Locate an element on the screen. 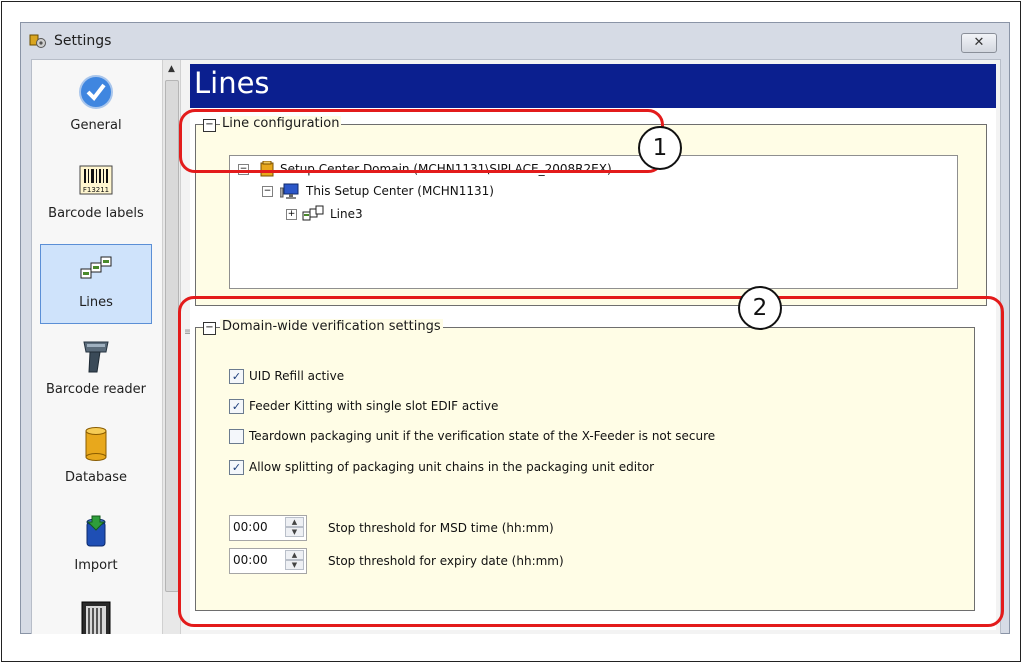 This screenshot has width=1022, height=663. nav-item-partial is located at coordinates (96, 615).